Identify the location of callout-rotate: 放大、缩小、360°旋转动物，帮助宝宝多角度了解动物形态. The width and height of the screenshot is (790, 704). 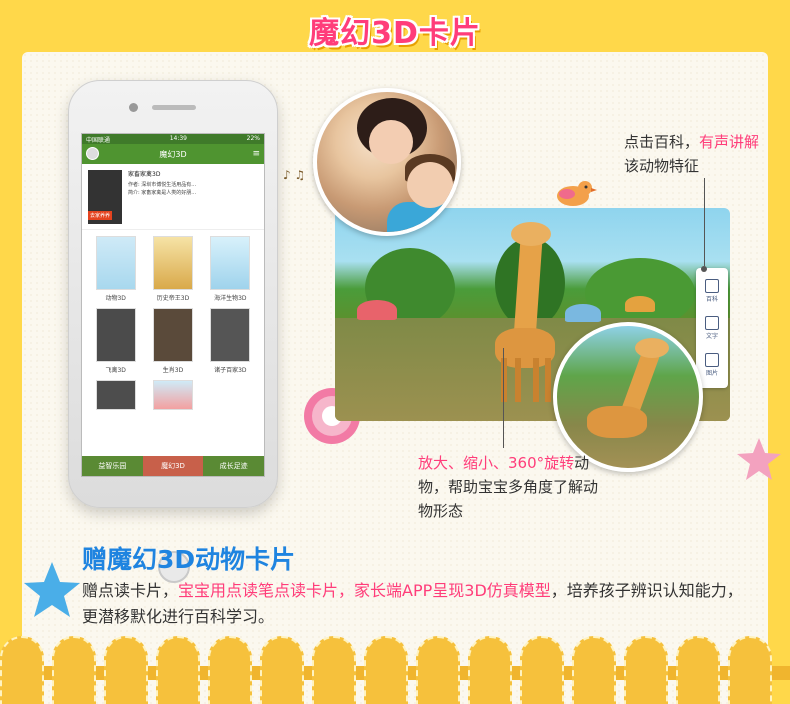
(508, 487).